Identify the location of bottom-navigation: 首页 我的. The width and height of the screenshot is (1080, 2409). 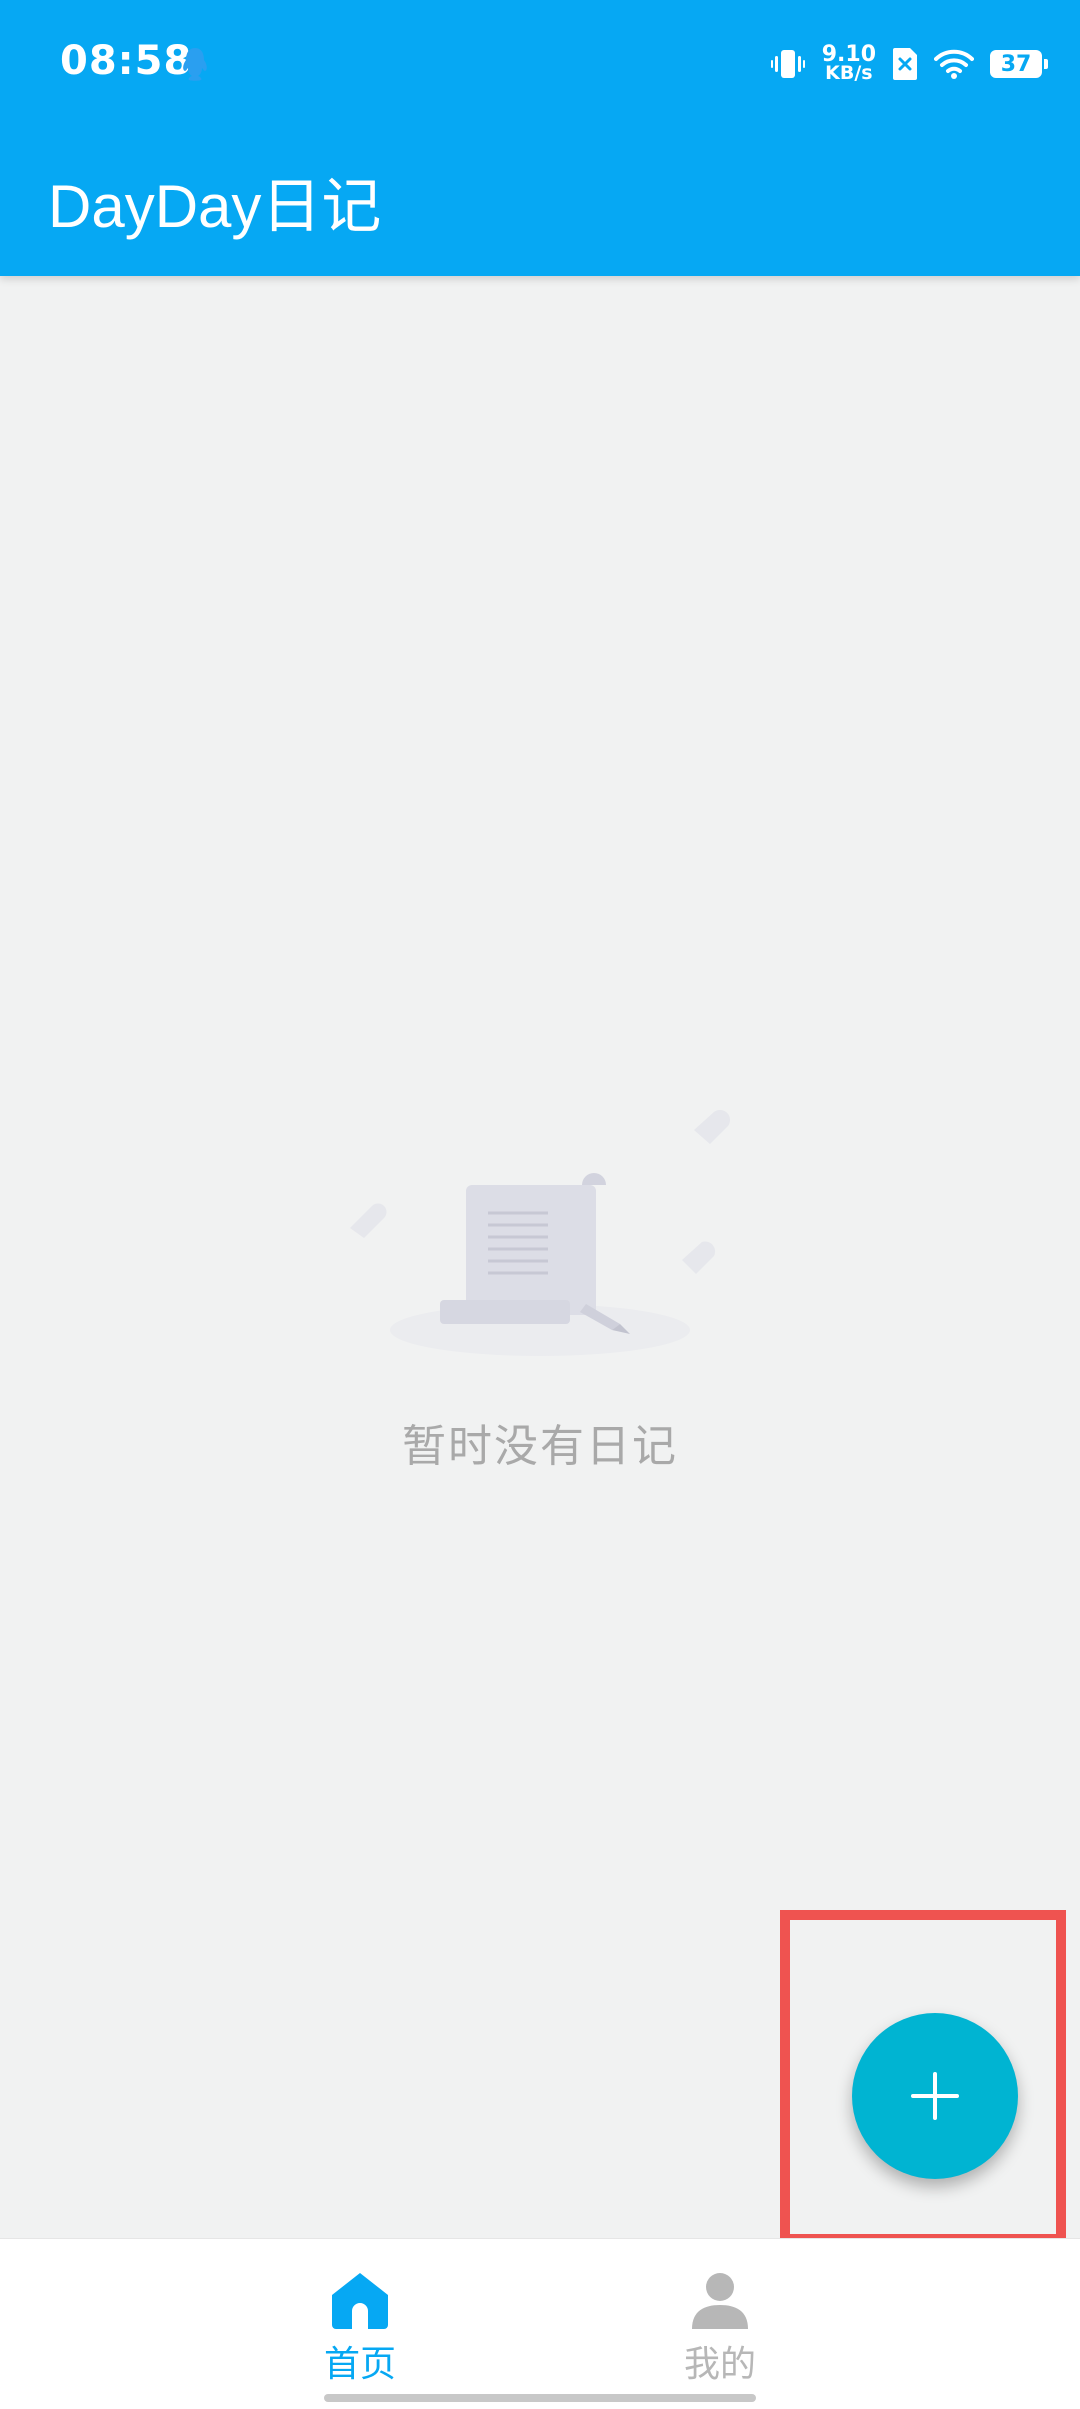
(540, 2323).